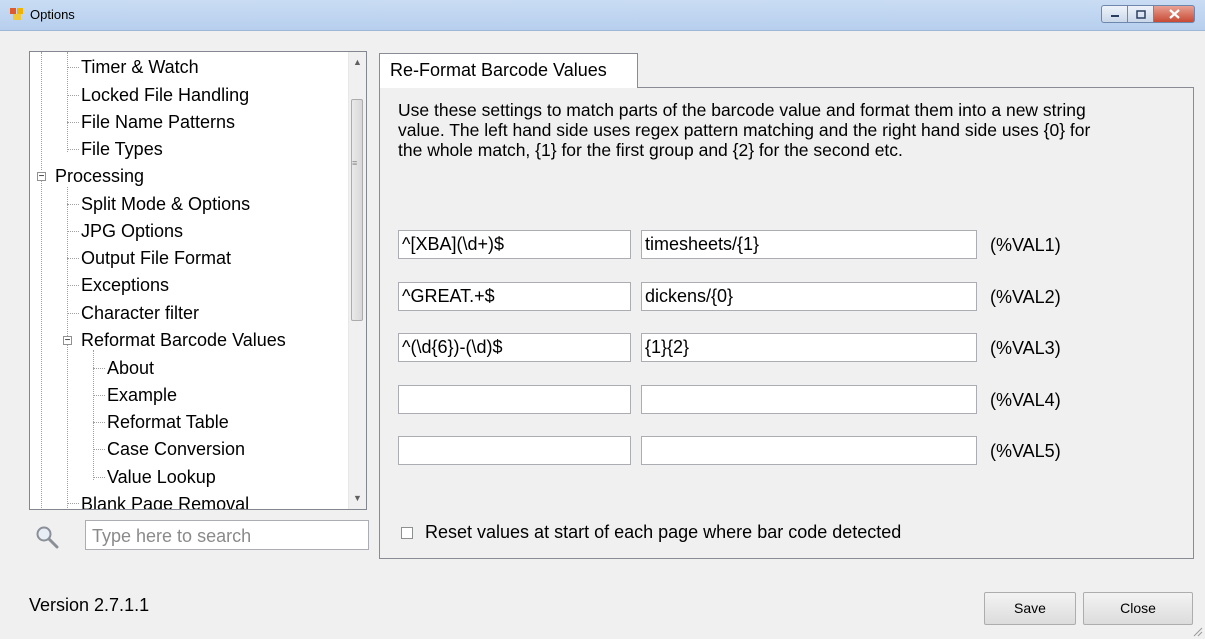 This screenshot has height=639, width=1205. Describe the element at coordinates (47, 537) in the screenshot. I see `search-icon` at that location.